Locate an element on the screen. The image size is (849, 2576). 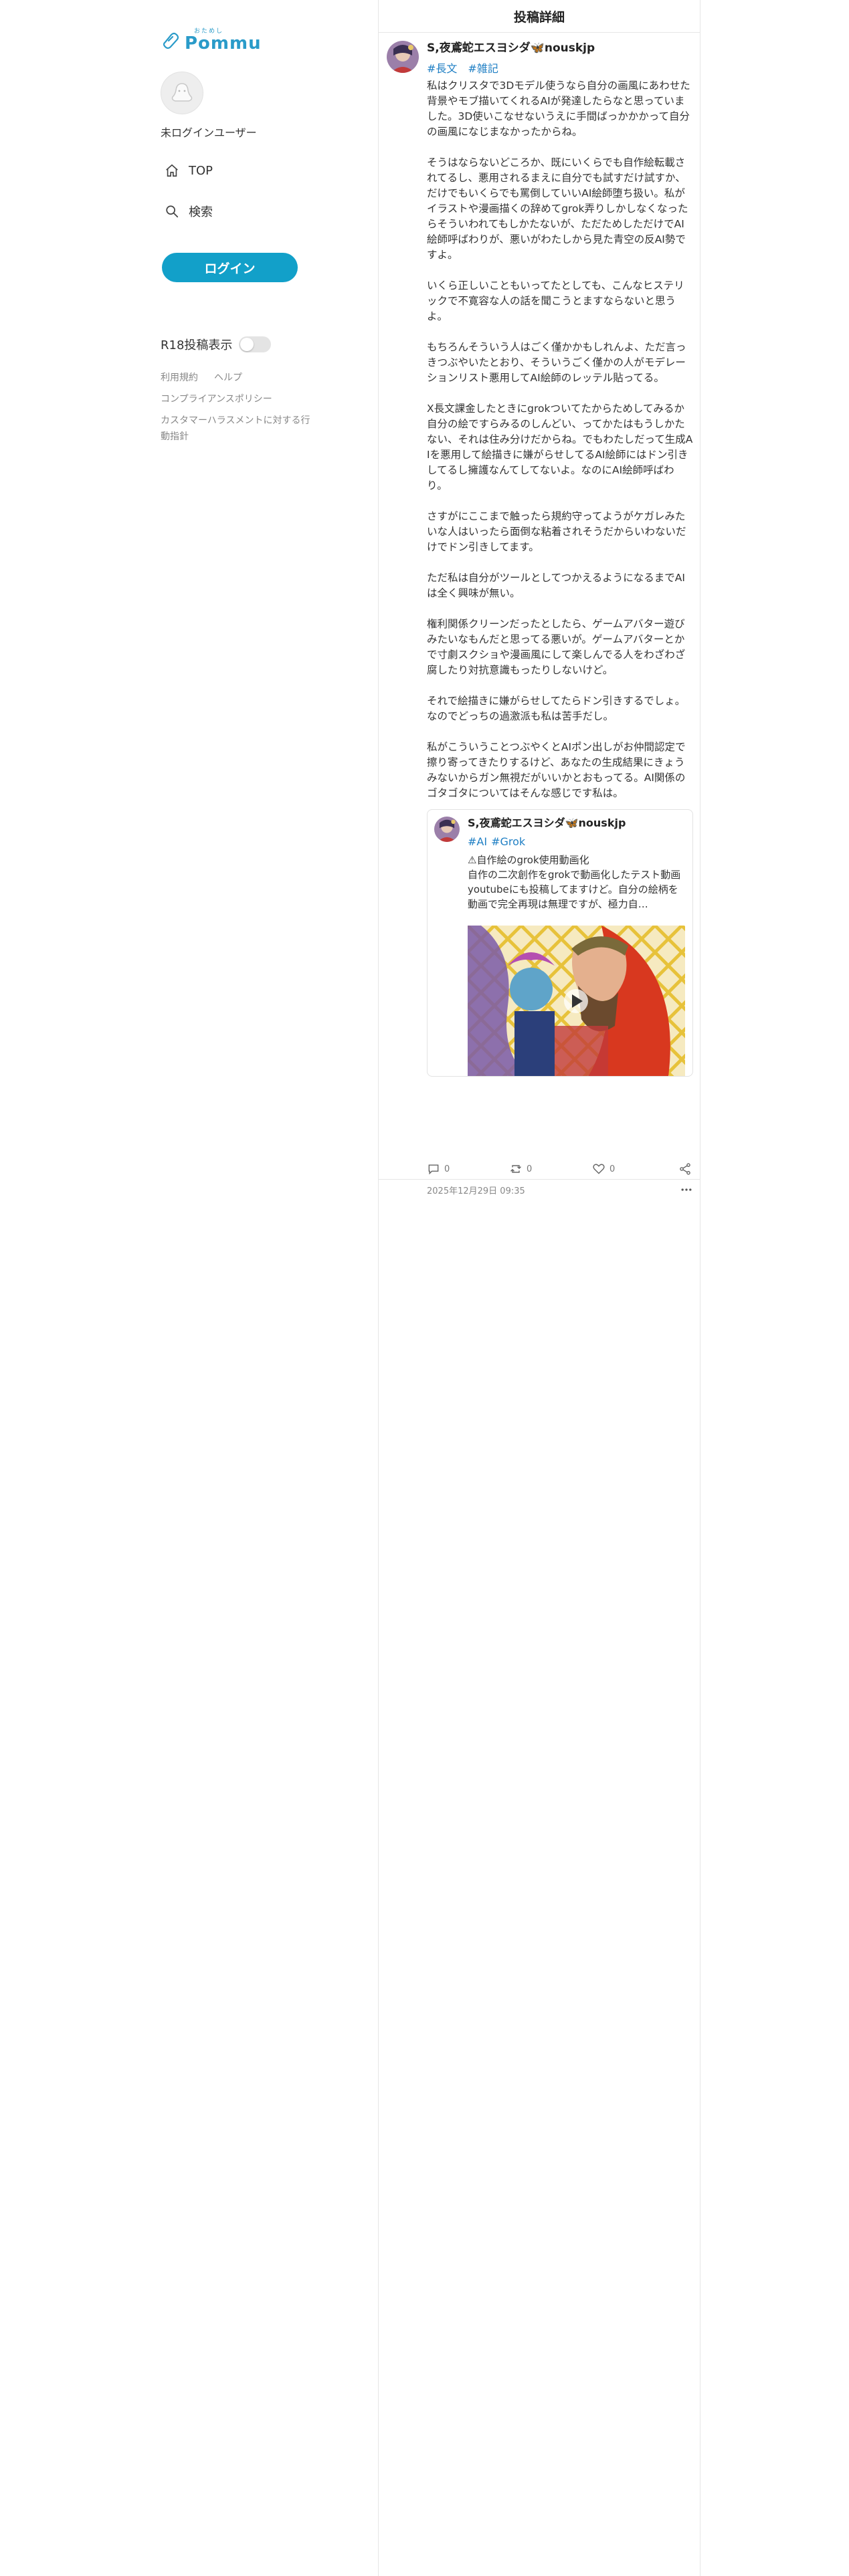
author-avatar is located at coordinates (403, 57).